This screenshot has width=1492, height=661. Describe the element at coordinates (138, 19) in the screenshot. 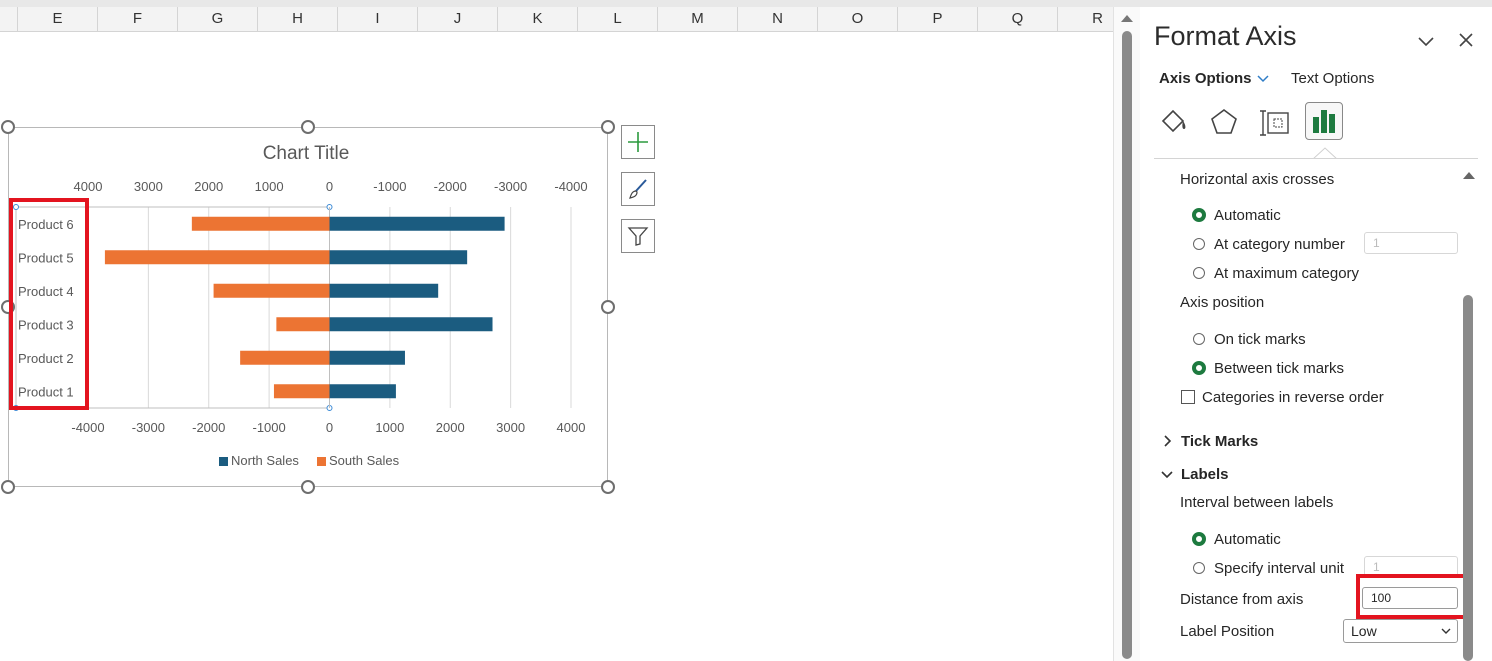

I see `column-header-f: F` at that location.